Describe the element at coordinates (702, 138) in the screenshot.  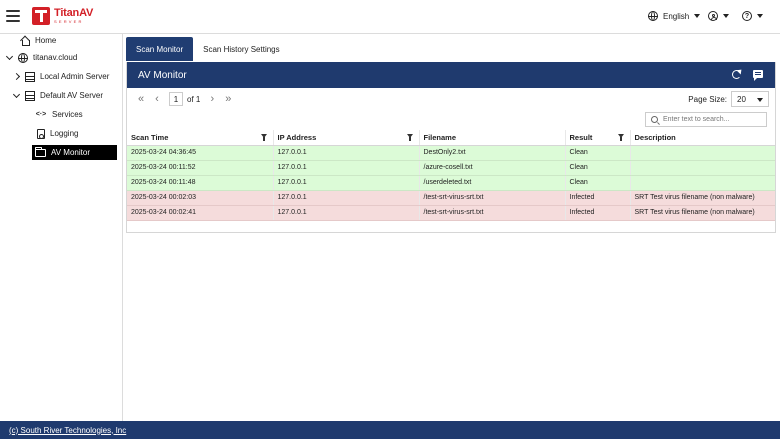
I see `column-header-description: Description` at that location.